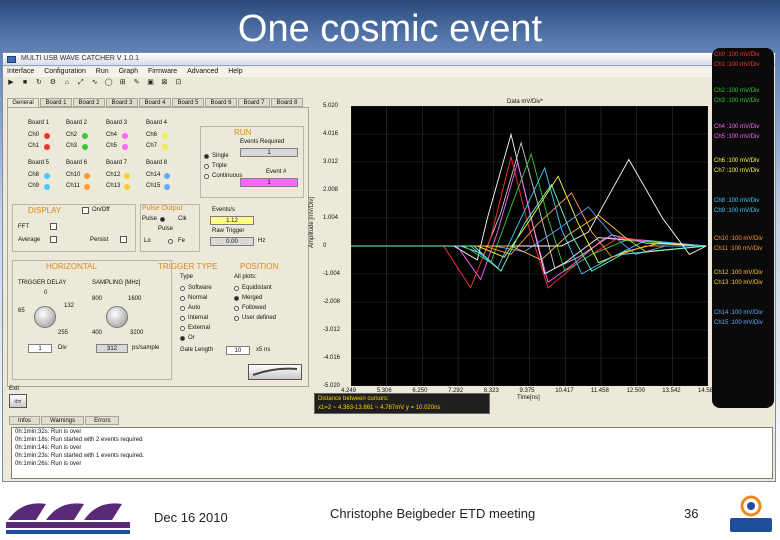 The width and height of the screenshot is (780, 540). I want to click on toolbar-pen-icon: ✎, so click(137, 82).